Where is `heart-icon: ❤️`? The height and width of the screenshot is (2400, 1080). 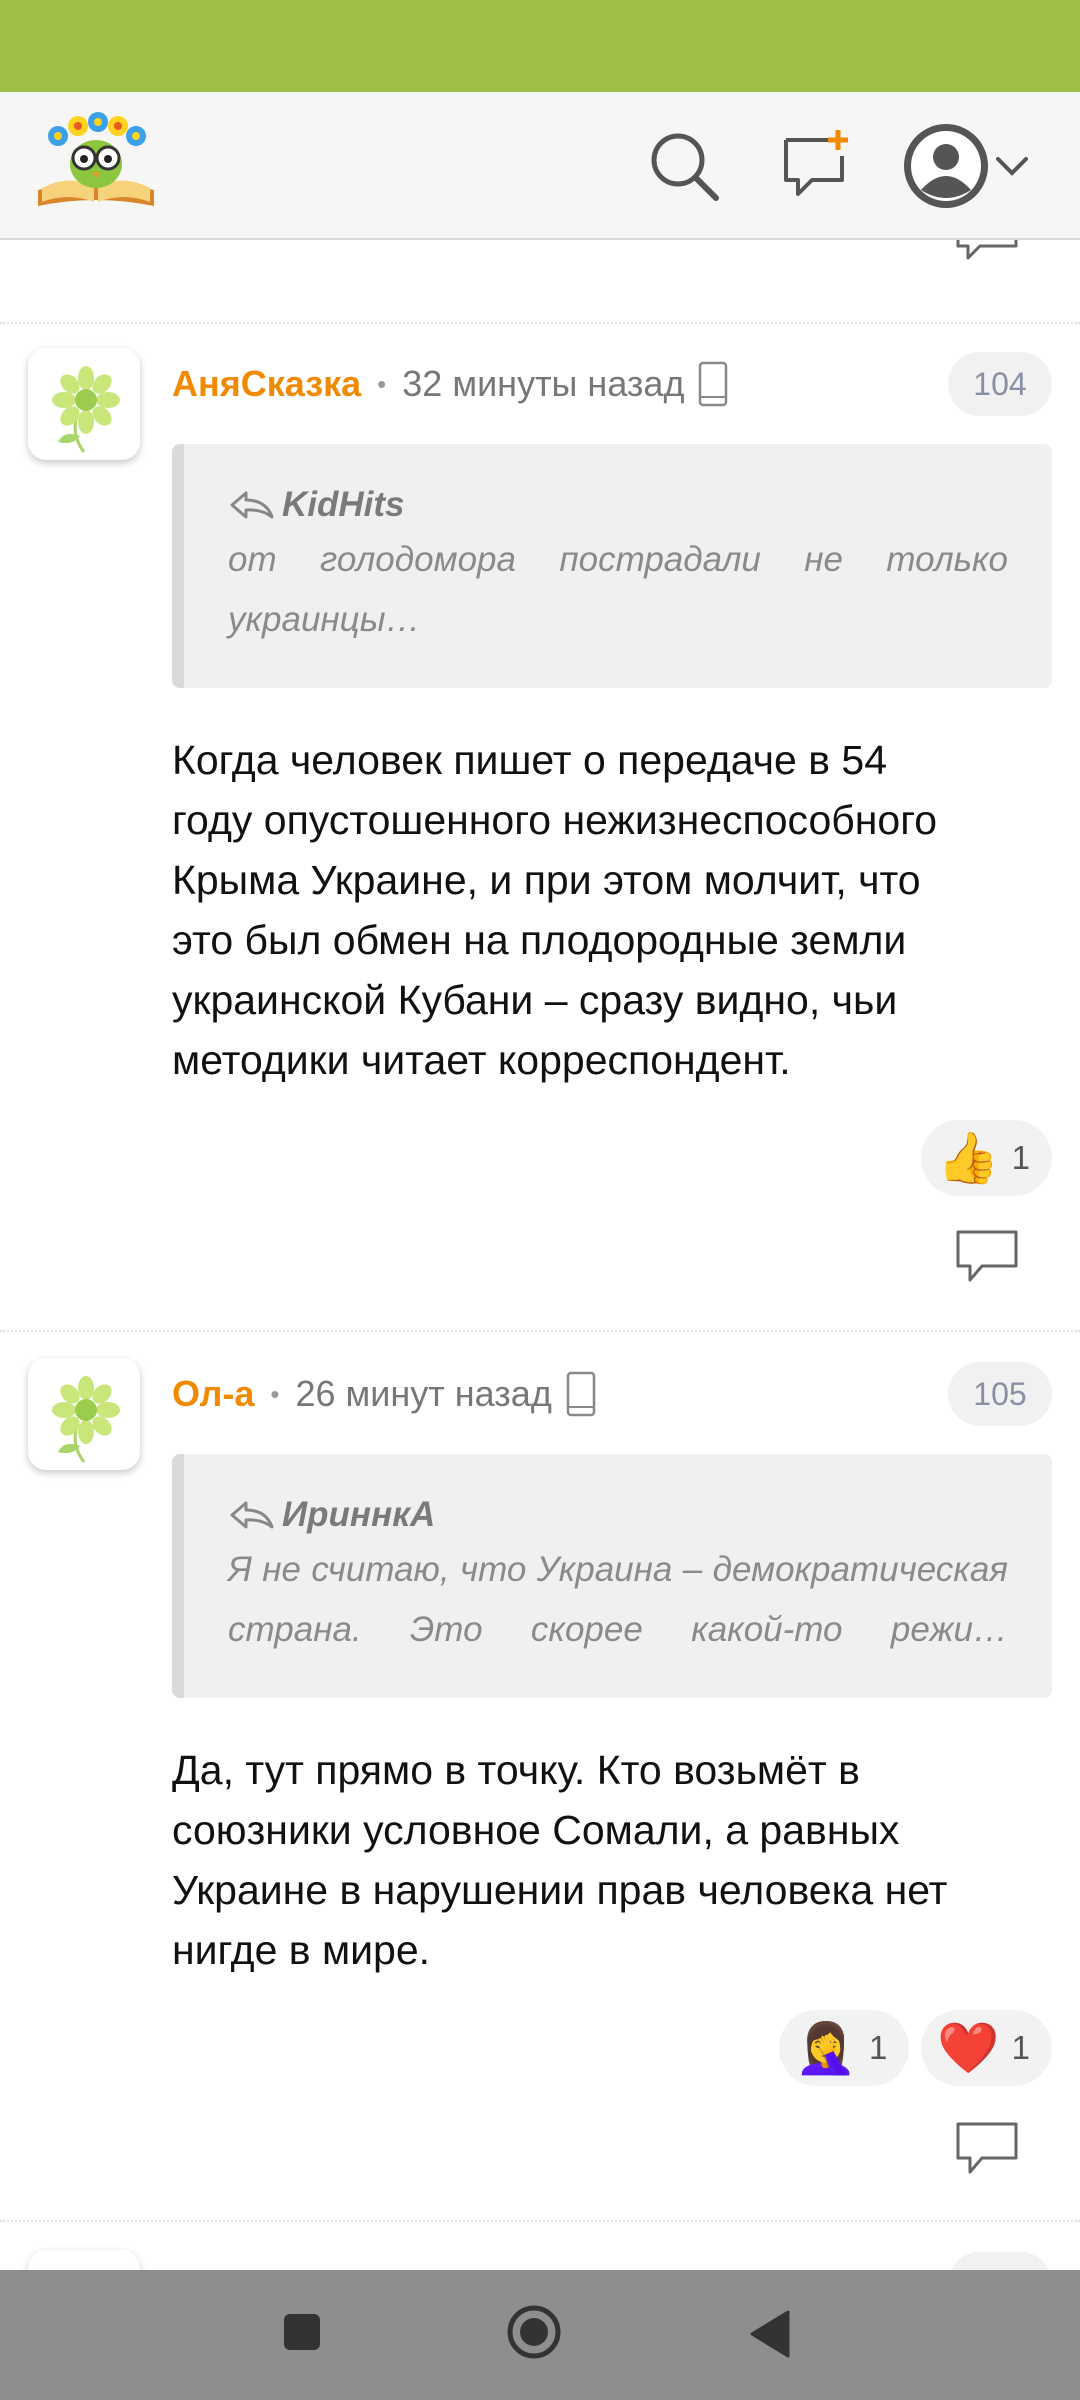 heart-icon: ❤️ is located at coordinates (968, 2048).